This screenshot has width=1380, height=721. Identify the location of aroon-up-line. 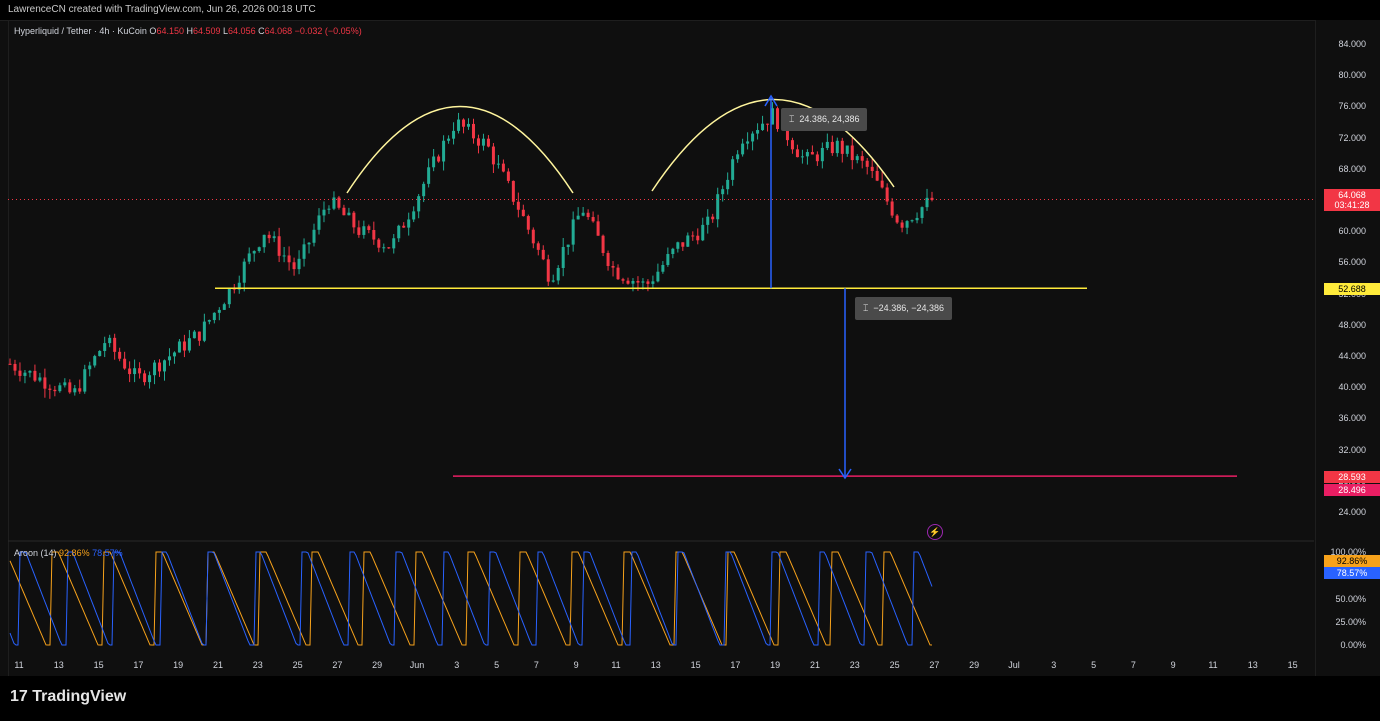
(471, 598).